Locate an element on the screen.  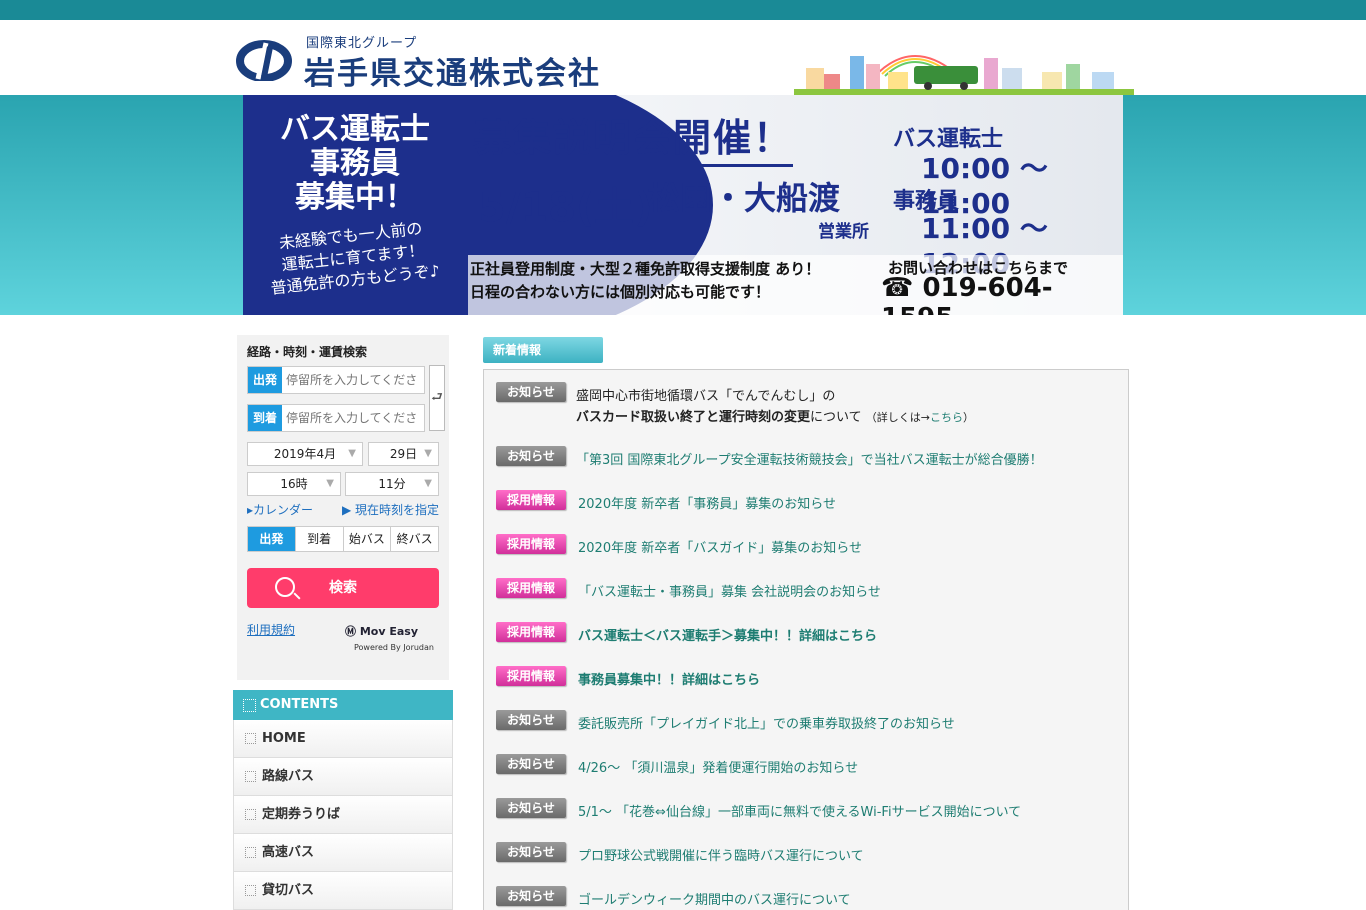
news-text: 委託販売所「プレイガイド北上」での乗車券取扱終了のお知らせ is located at coordinates (766, 724).